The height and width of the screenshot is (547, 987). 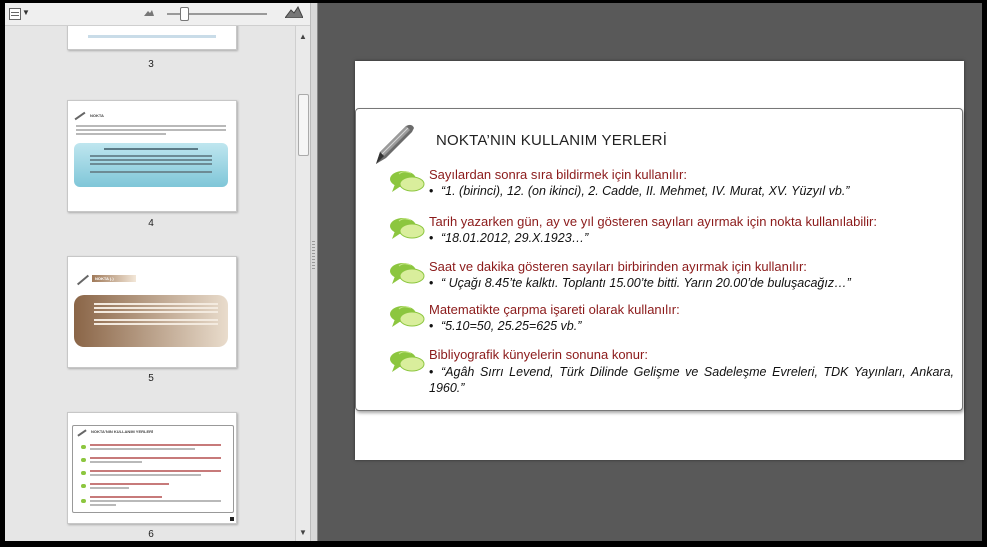 What do you see at coordinates (26, 12) in the screenshot?
I see `chevron-down-icon: ▼` at bounding box center [26, 12].